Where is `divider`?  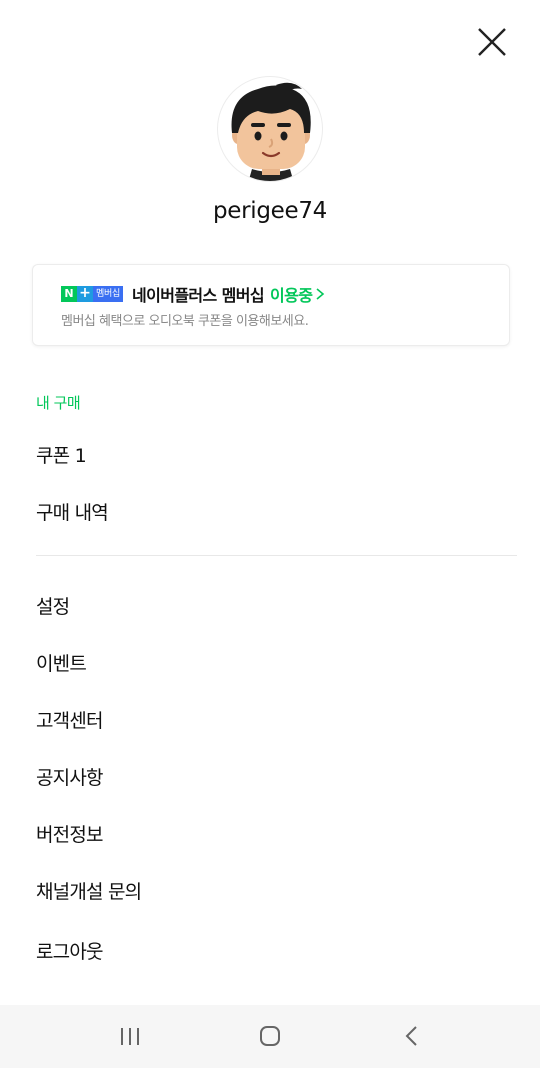
divider is located at coordinates (276, 555).